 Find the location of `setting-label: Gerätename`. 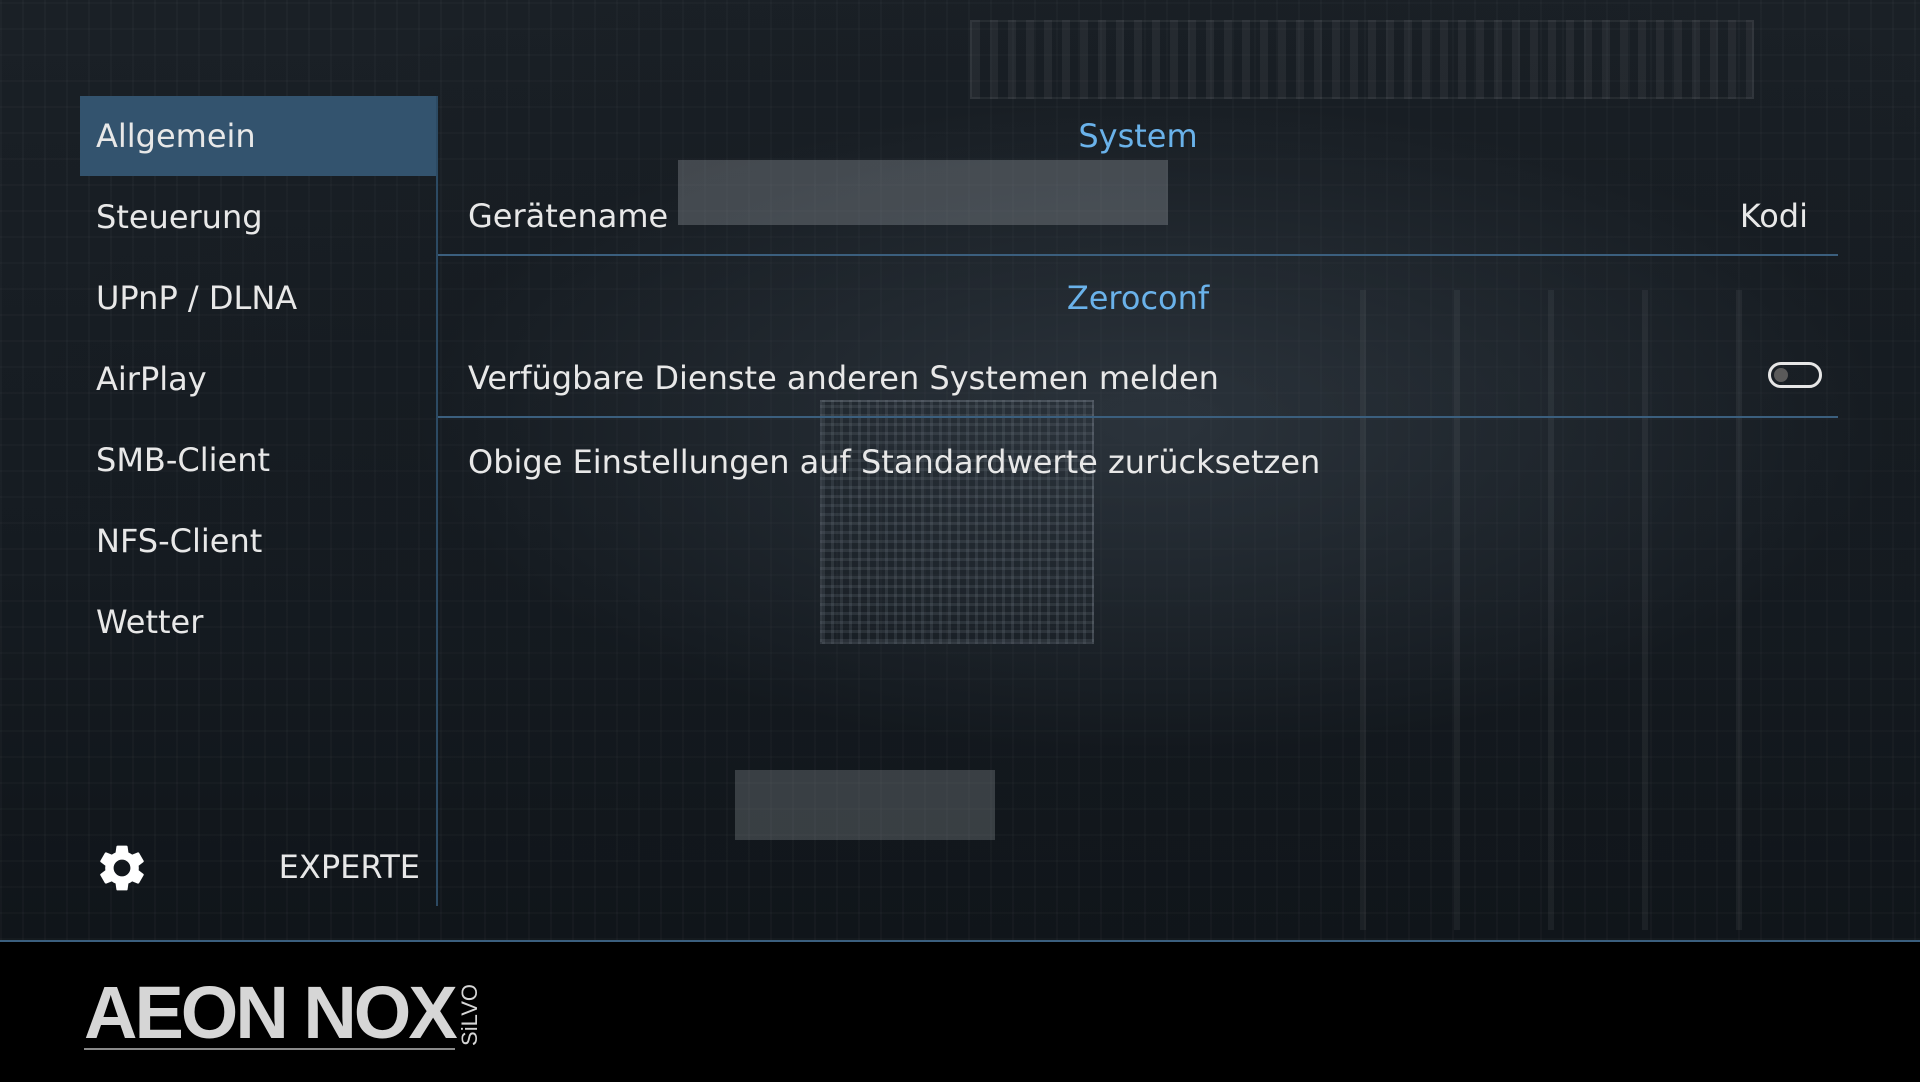

setting-label: Gerätename is located at coordinates (568, 216).